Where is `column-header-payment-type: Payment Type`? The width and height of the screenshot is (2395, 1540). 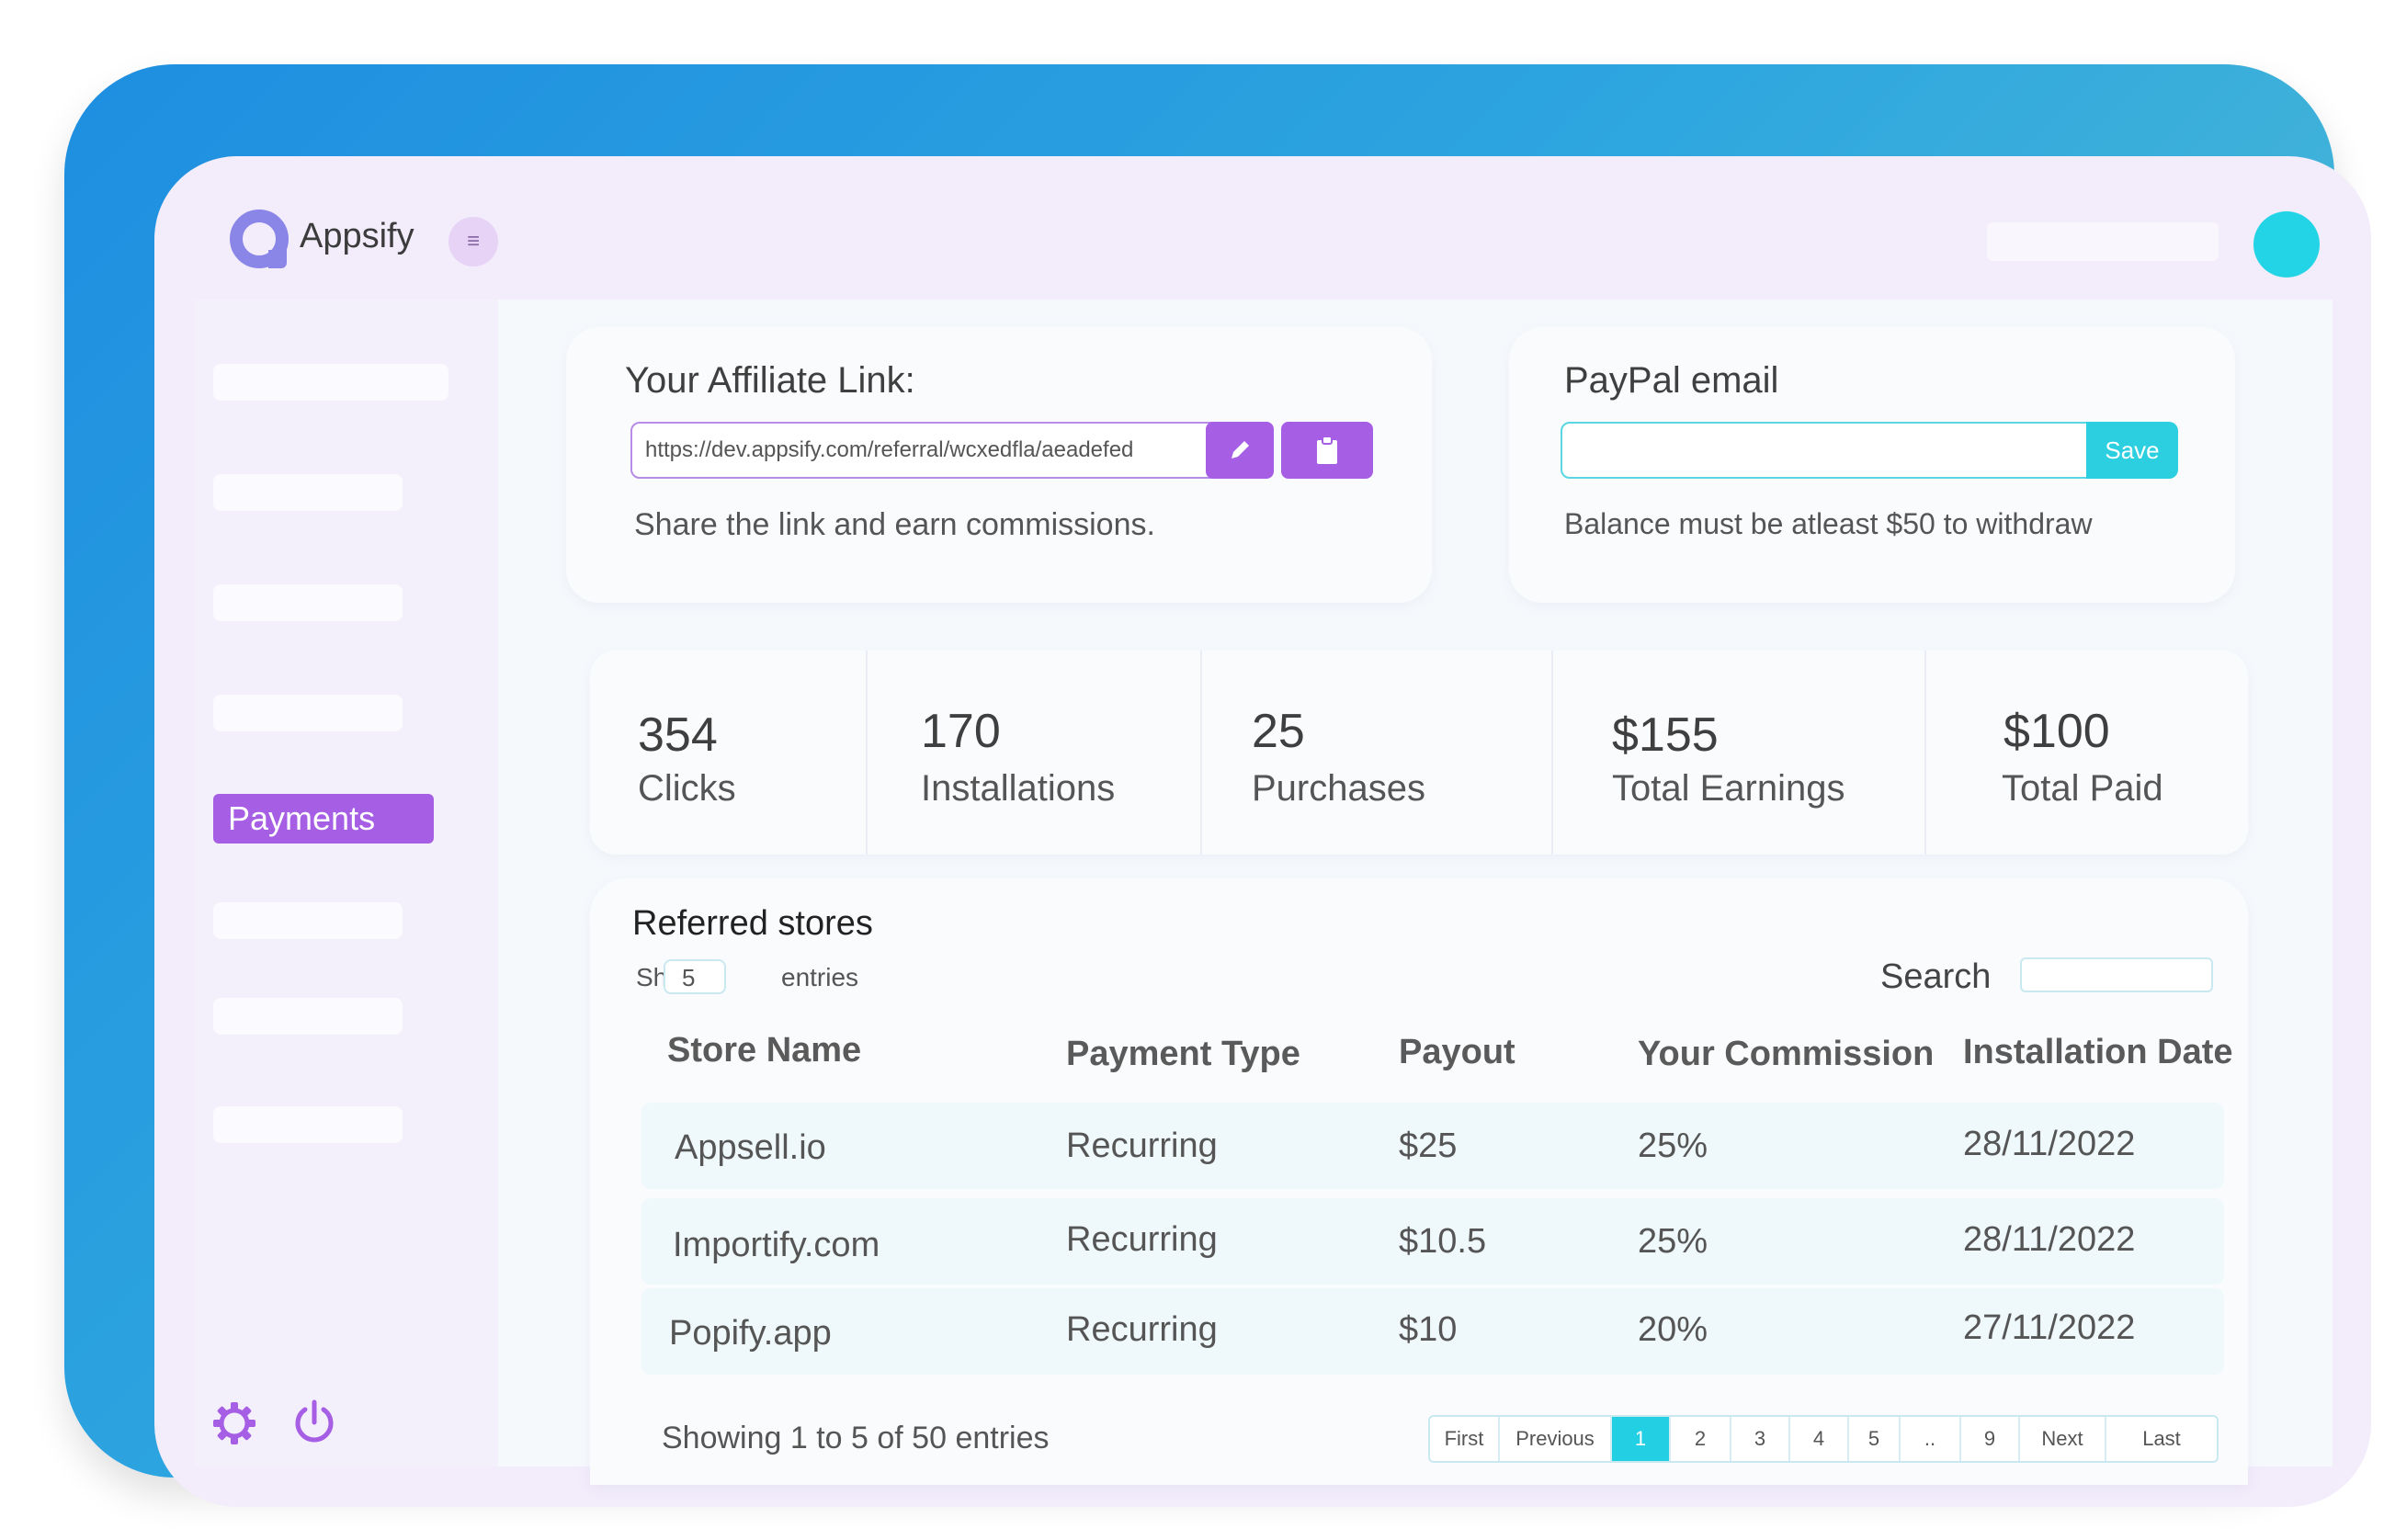
column-header-payment-type: Payment Type is located at coordinates (1183, 1054).